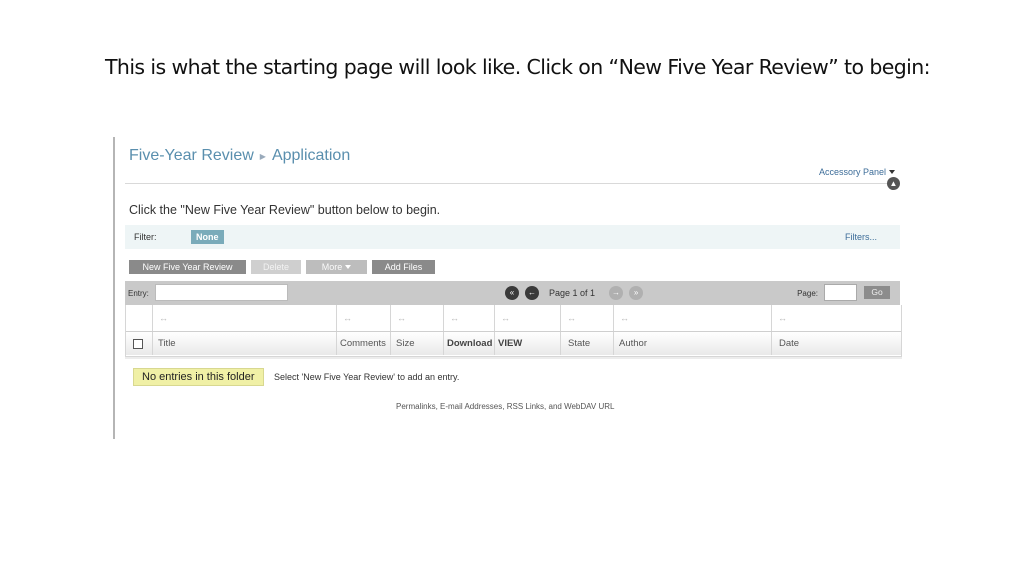 The height and width of the screenshot is (576, 1024). I want to click on filter-label: Filter:, so click(145, 237).